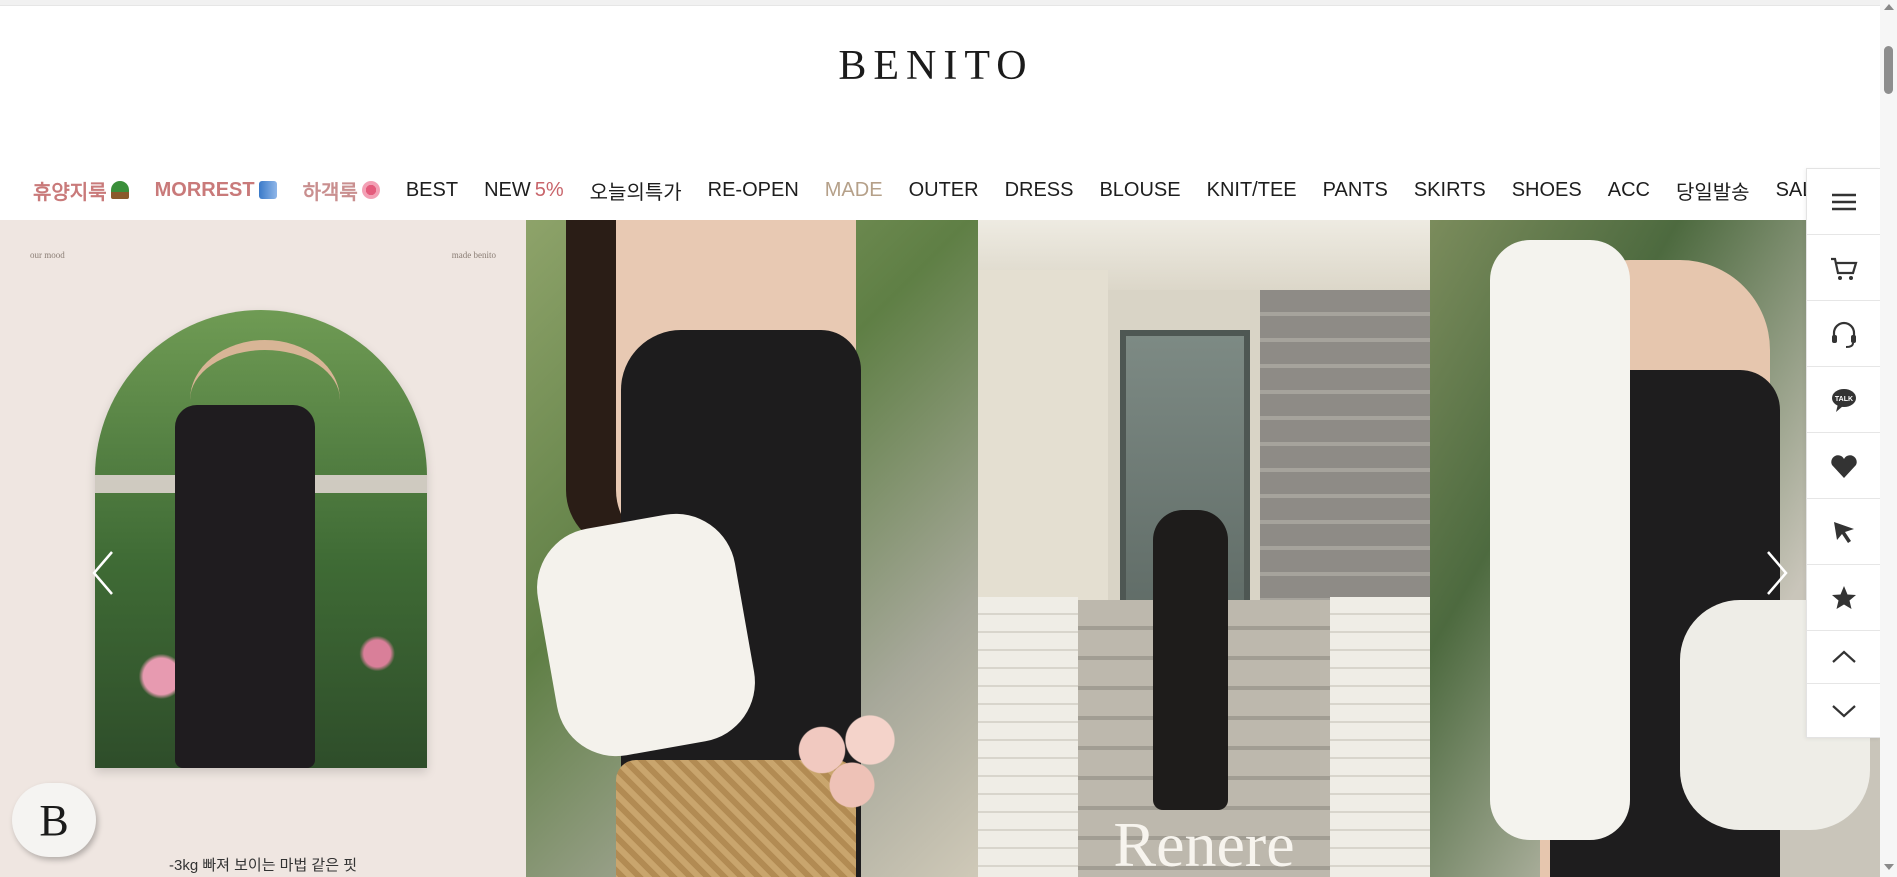 The image size is (1897, 877). I want to click on menu-icon, so click(1843, 201).